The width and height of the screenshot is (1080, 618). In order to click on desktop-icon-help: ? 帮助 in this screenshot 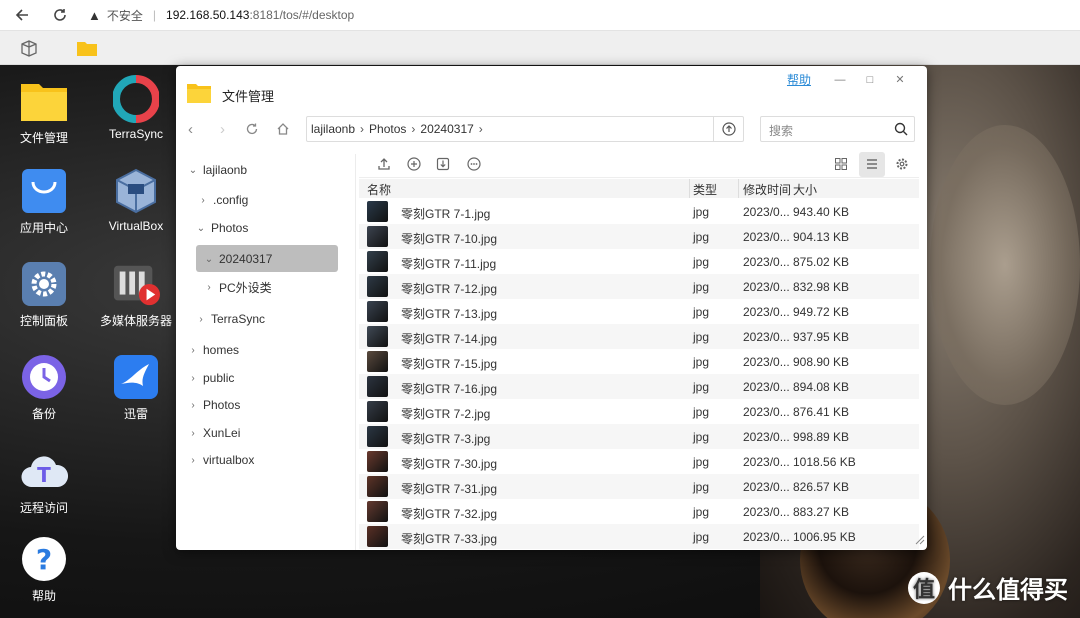, I will do `click(44, 569)`.